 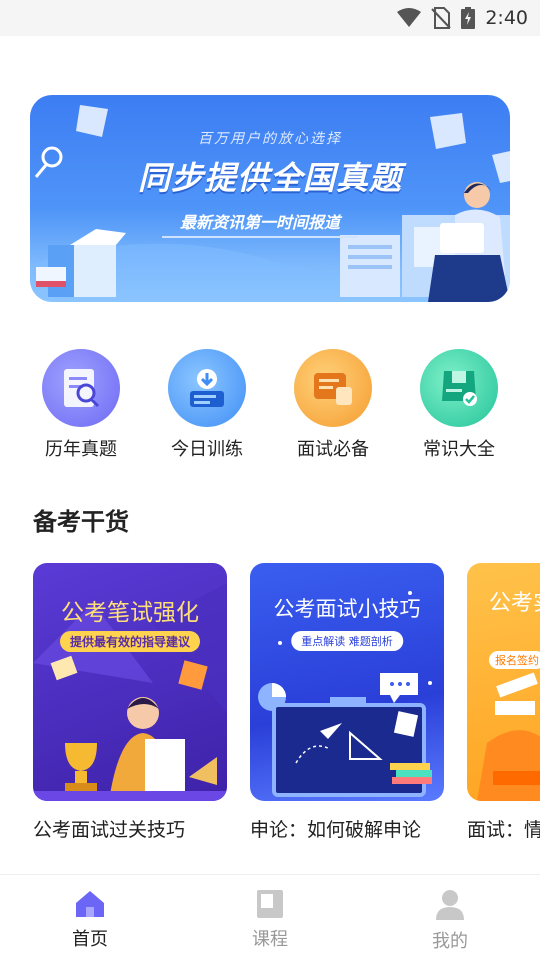 I want to click on card-head: 公考实战, so click(x=514, y=603).